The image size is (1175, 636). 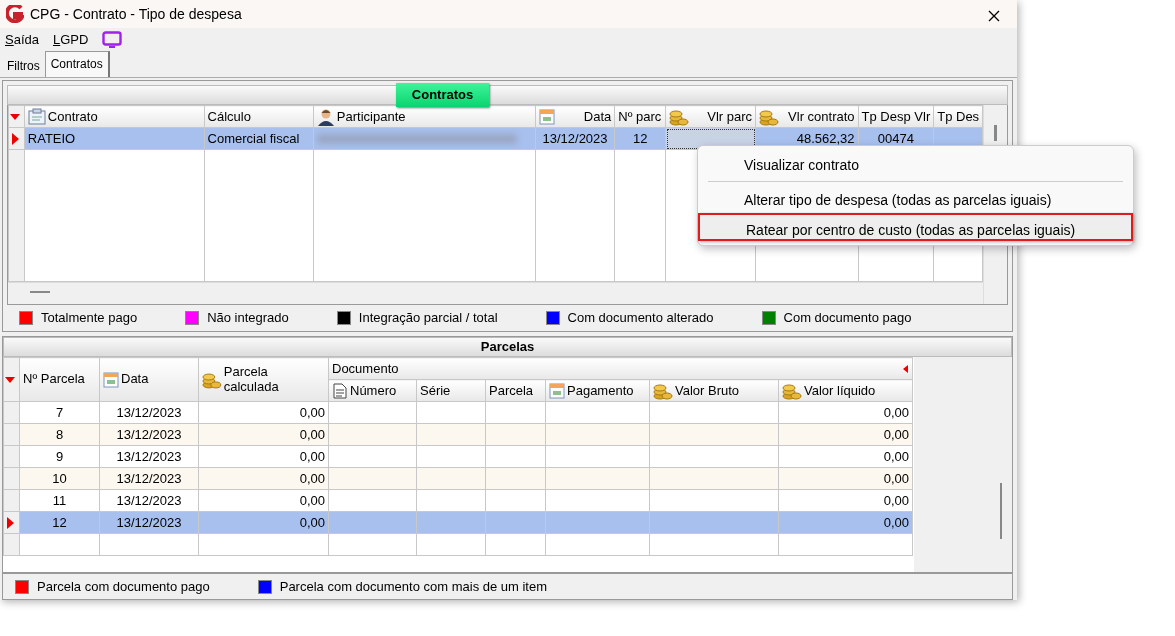 I want to click on table-cell: 8, so click(x=59, y=434).